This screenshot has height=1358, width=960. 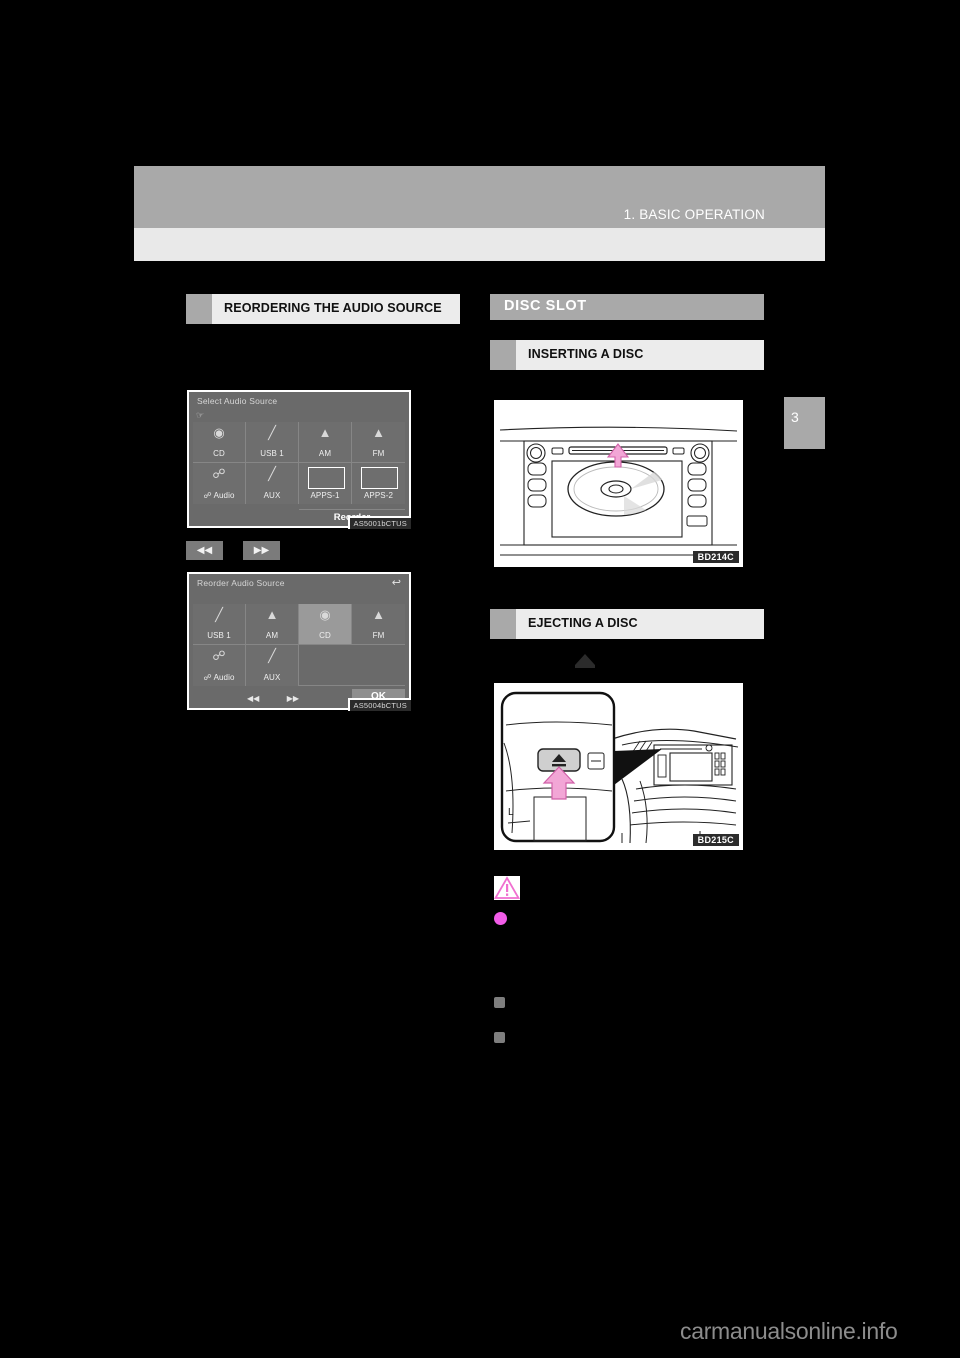 What do you see at coordinates (261, 550) in the screenshot?
I see `seek-forward-button: ▶▶` at bounding box center [261, 550].